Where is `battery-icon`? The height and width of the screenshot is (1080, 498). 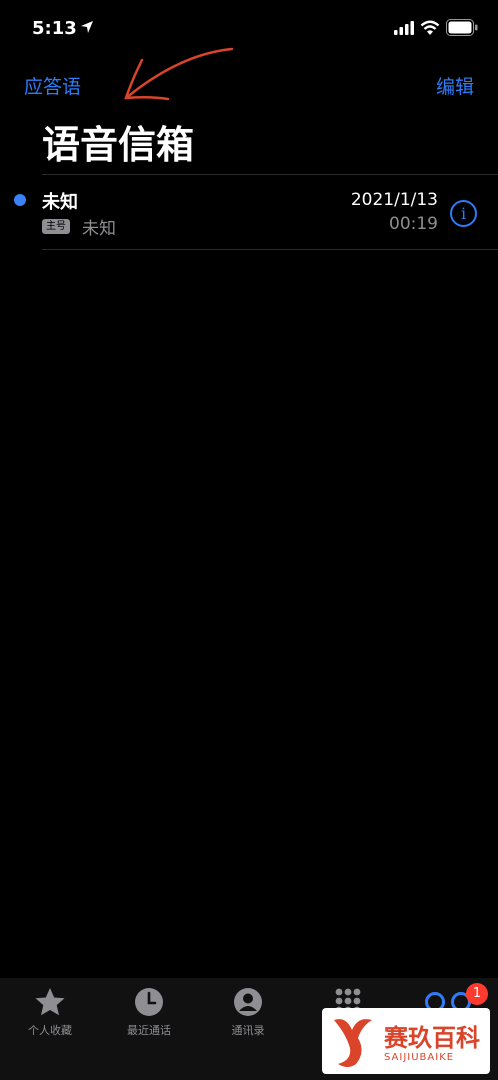
battery-icon is located at coordinates (462, 27).